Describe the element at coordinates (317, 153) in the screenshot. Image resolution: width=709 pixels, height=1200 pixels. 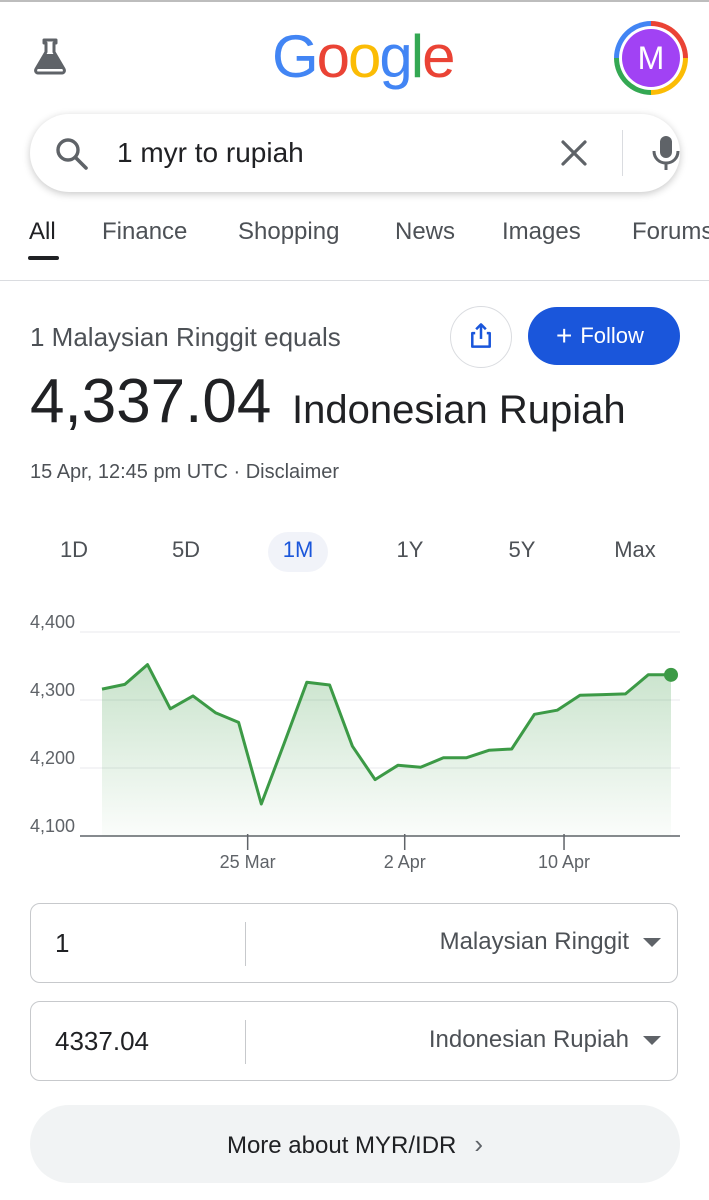
I see `search-input` at that location.